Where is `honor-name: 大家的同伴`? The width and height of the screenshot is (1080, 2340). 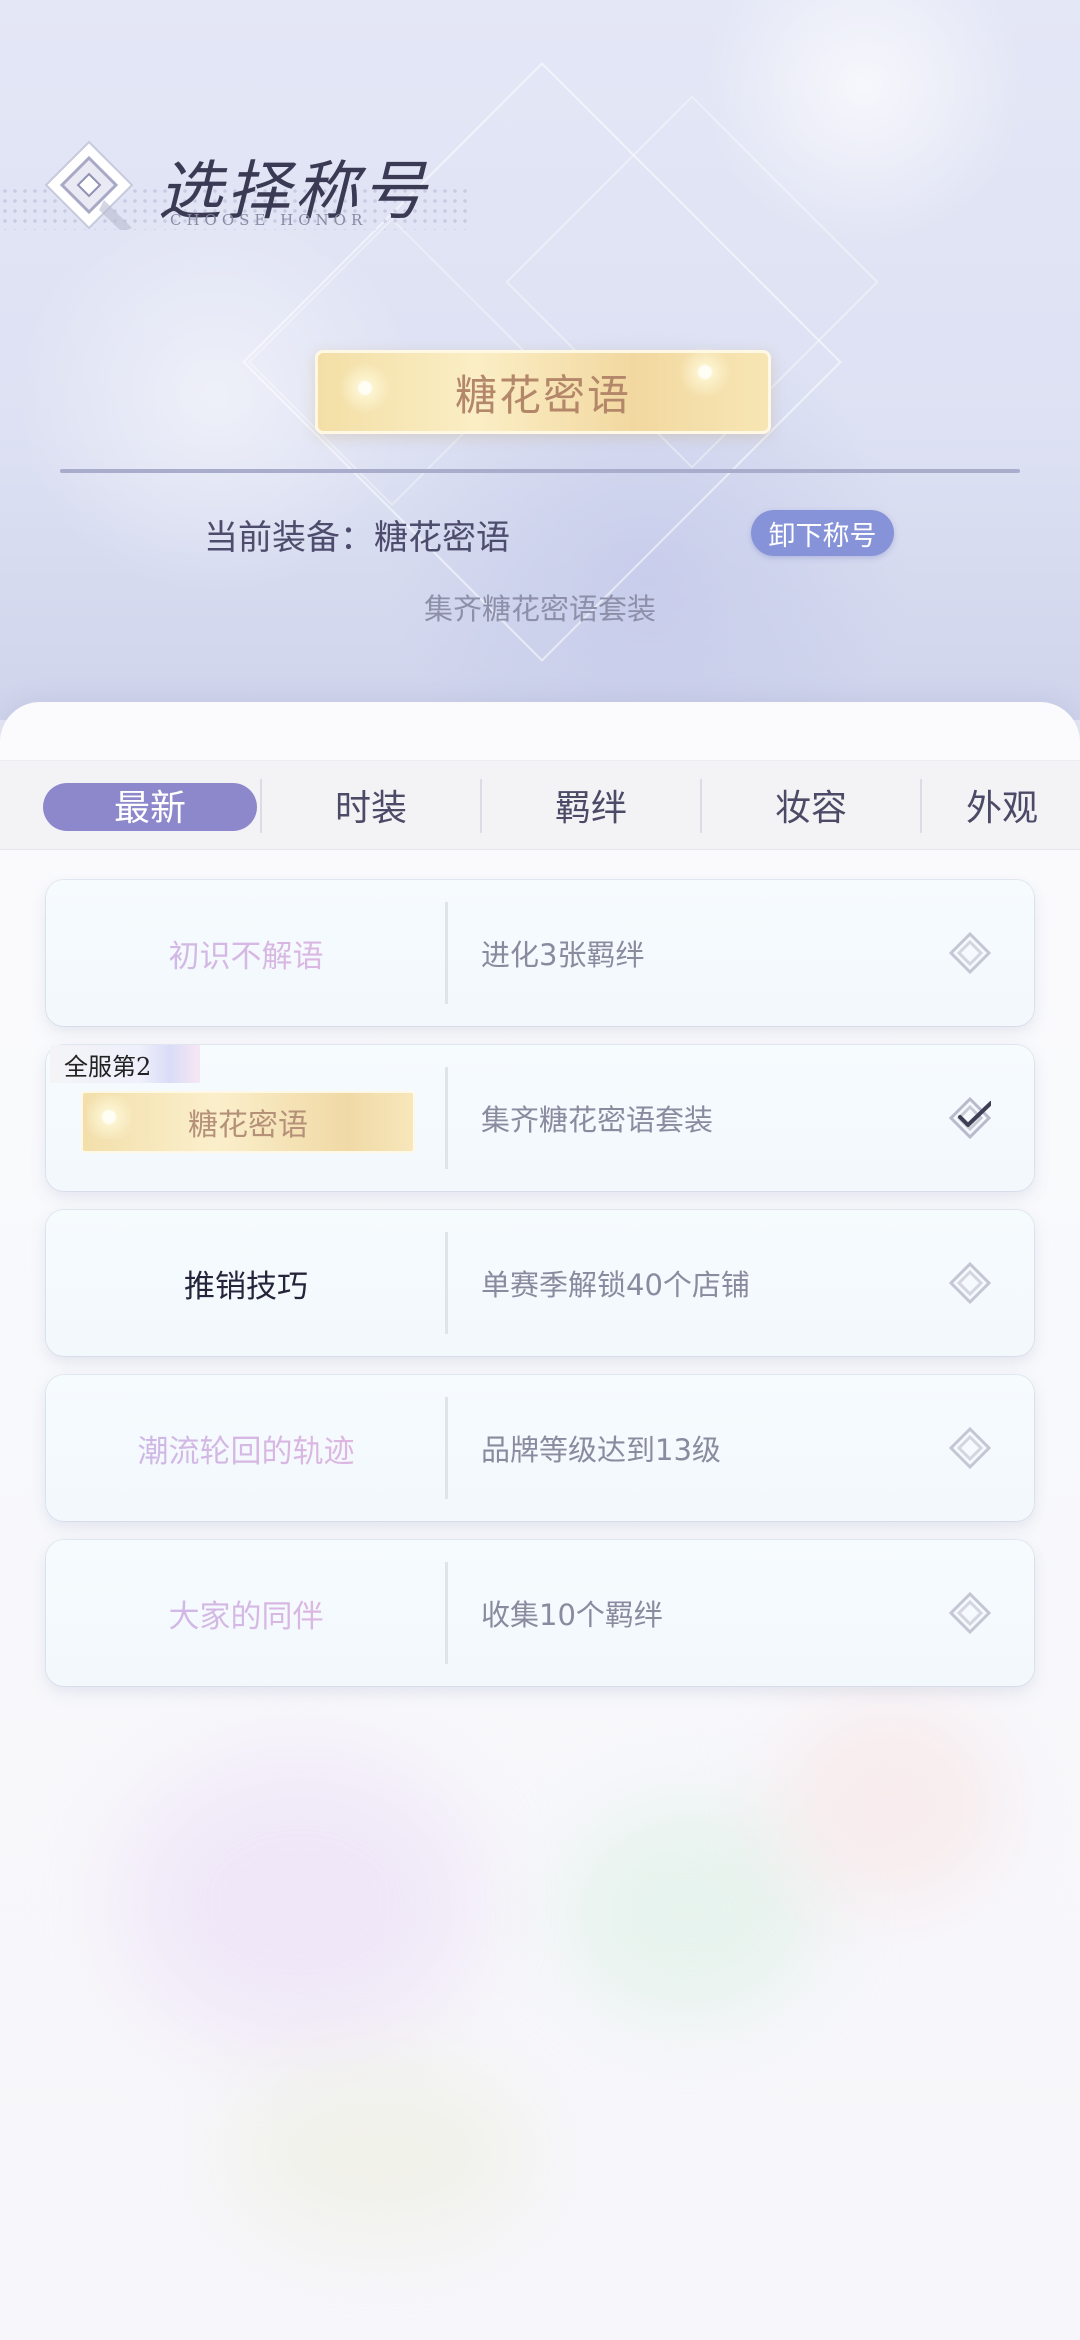
honor-name: 大家的同伴 is located at coordinates (246, 1613).